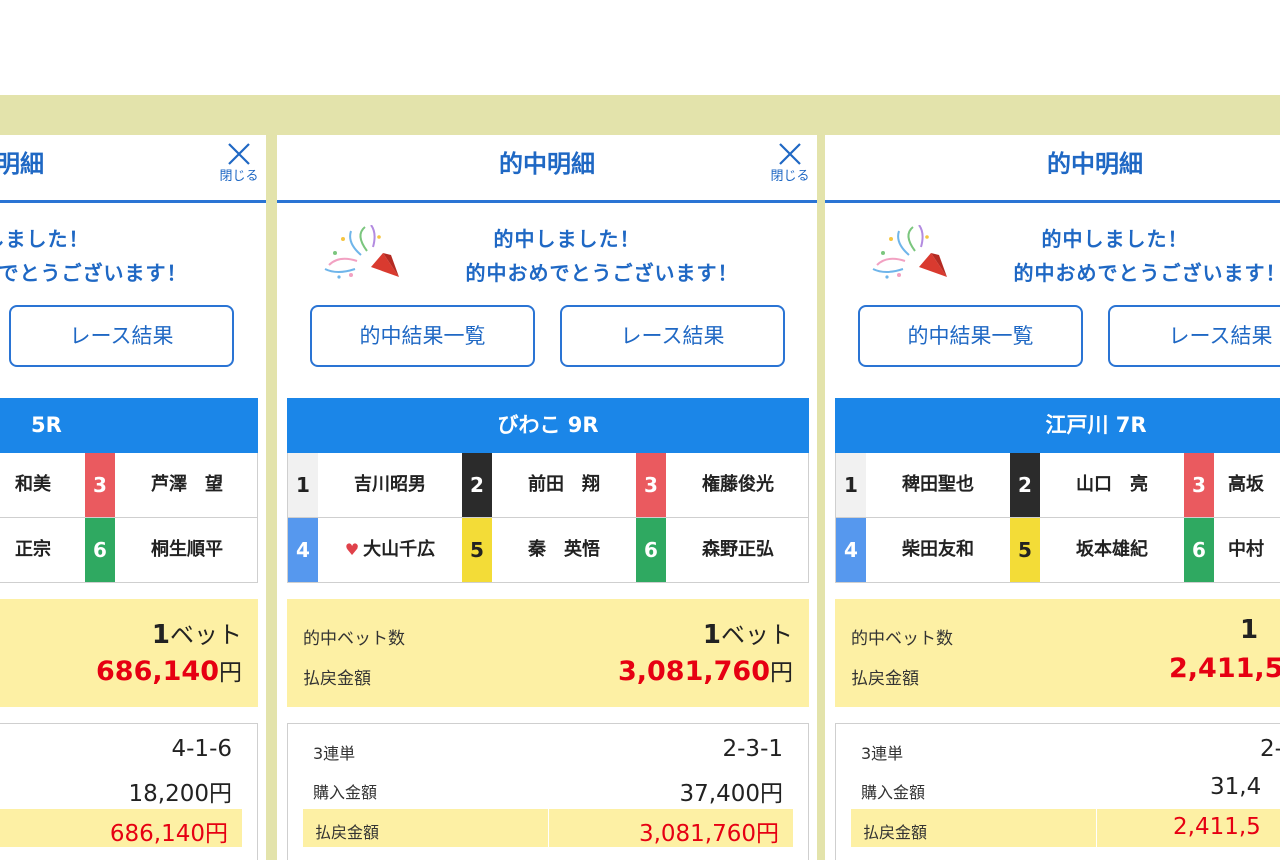 The height and width of the screenshot is (860, 1280). What do you see at coordinates (1112, 484) in the screenshot?
I see `racer-name: 山口 亮` at bounding box center [1112, 484].